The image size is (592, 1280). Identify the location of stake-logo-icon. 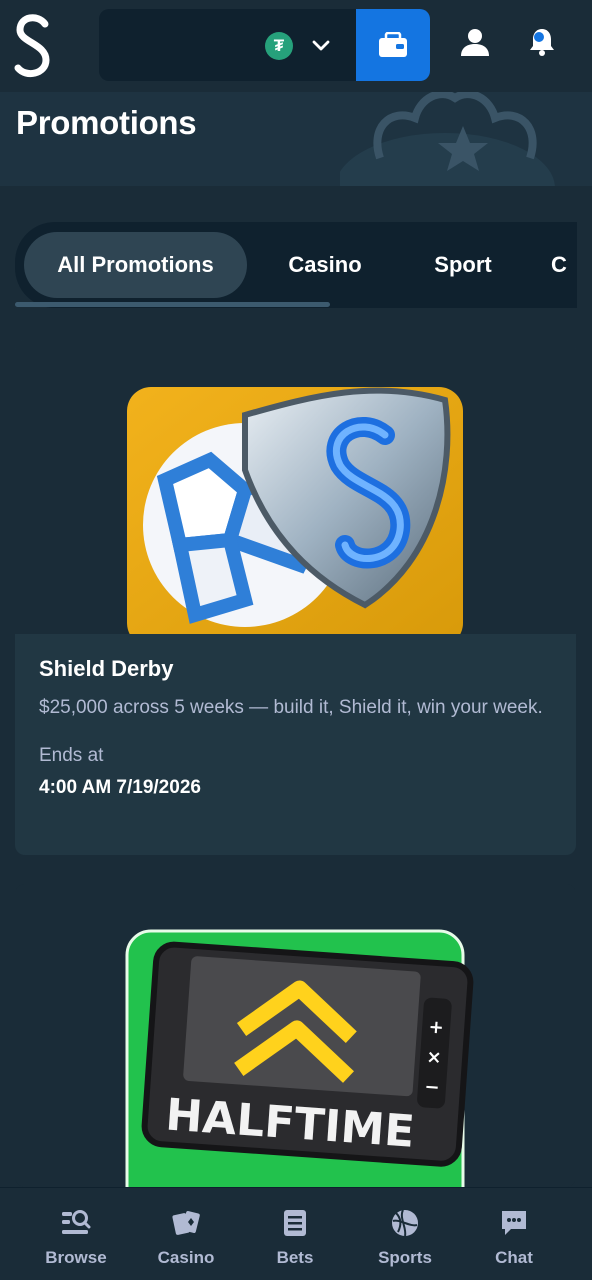
(34, 46).